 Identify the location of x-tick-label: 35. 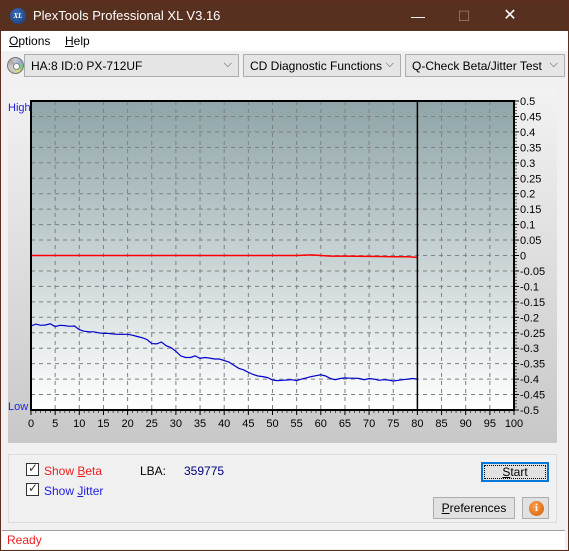
(200, 424).